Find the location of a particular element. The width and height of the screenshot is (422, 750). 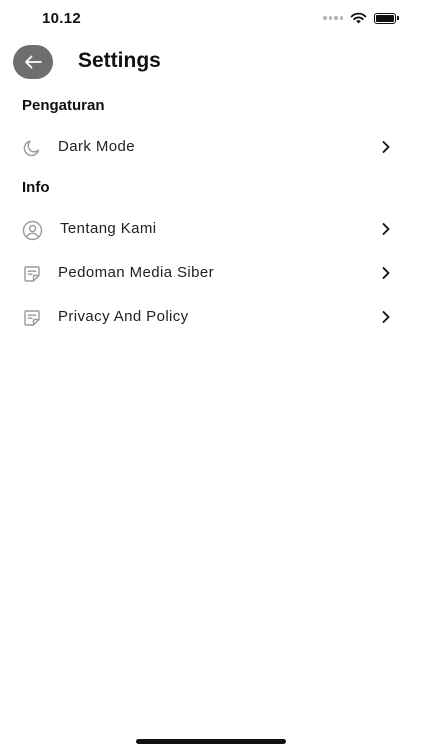

home-indicator is located at coordinates (211, 741).